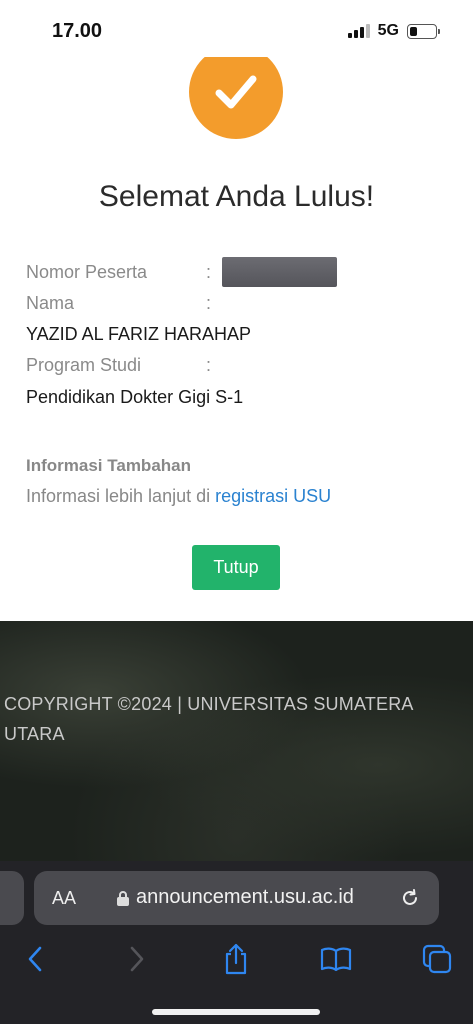 The height and width of the screenshot is (1024, 473). Describe the element at coordinates (77, 31) in the screenshot. I see `status-time: 17.00` at that location.